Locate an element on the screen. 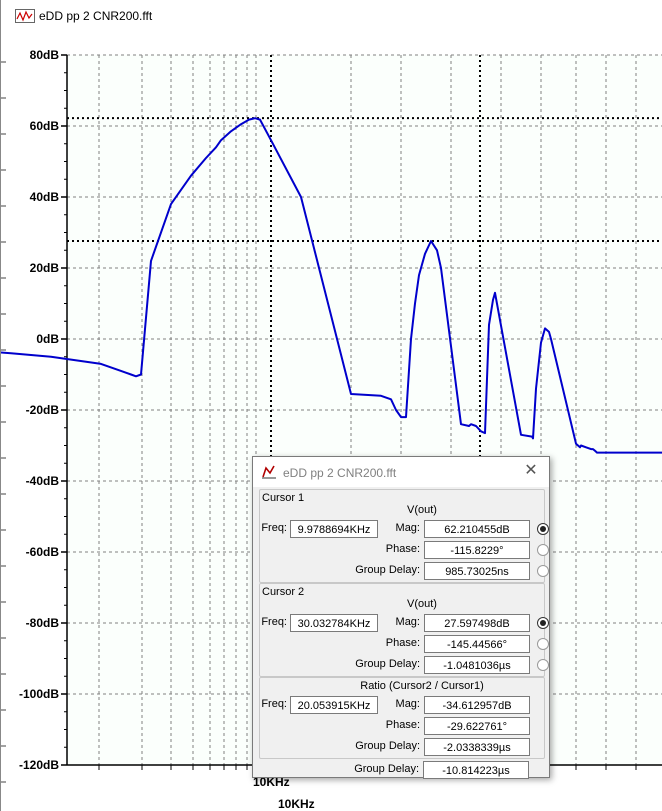 This screenshot has height=811, width=662. cursor2-mag-field: 27.597498dB is located at coordinates (477, 623).